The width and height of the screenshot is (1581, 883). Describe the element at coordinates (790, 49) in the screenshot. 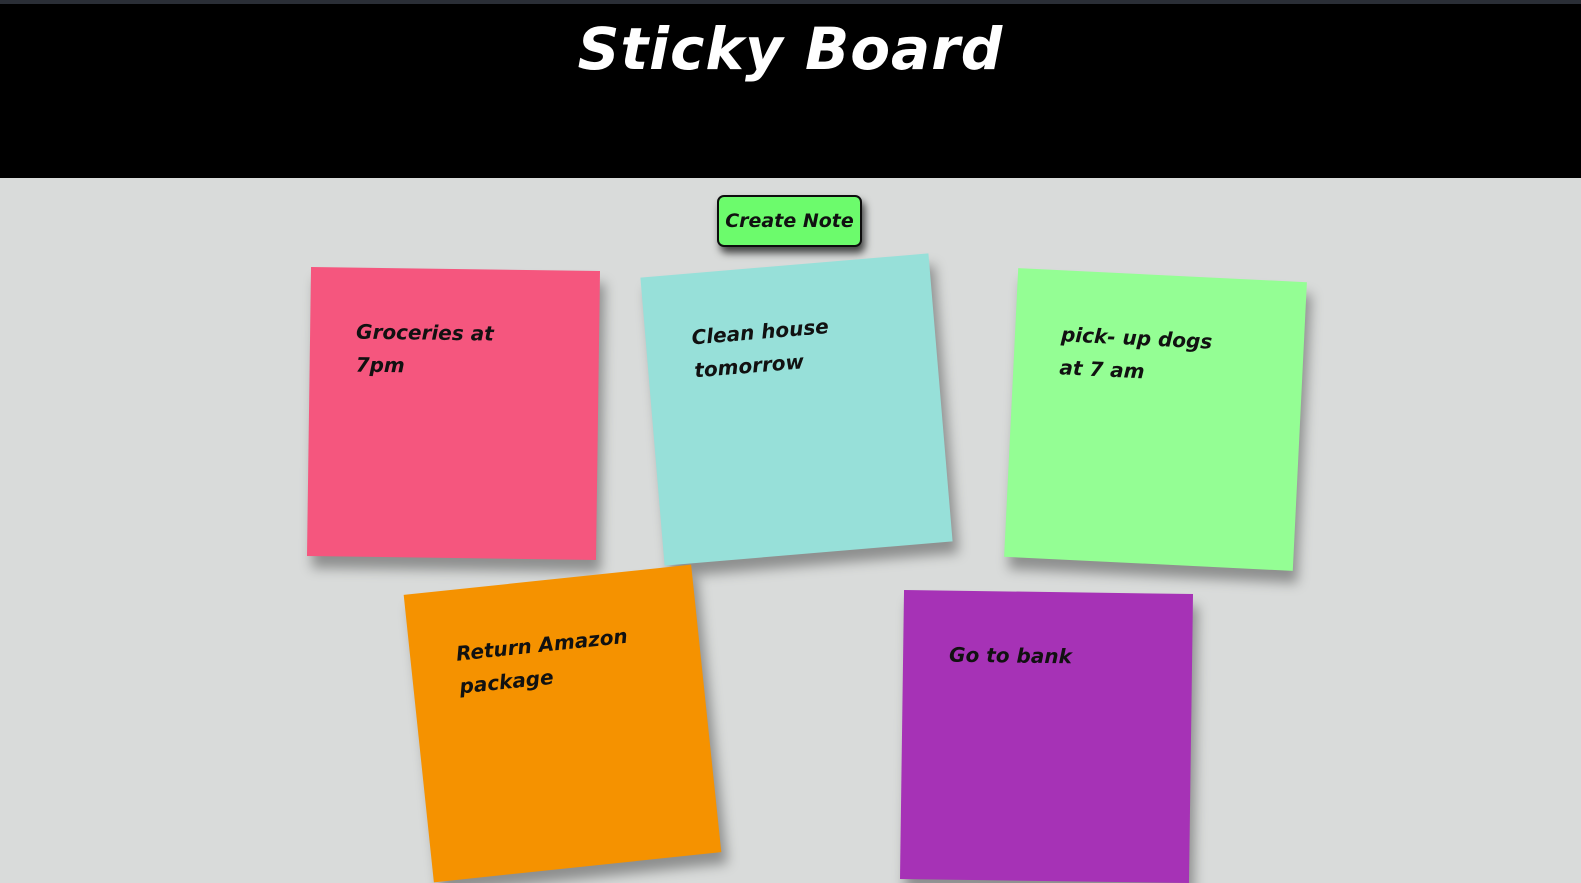

I see `page-title: Sticky Board` at that location.